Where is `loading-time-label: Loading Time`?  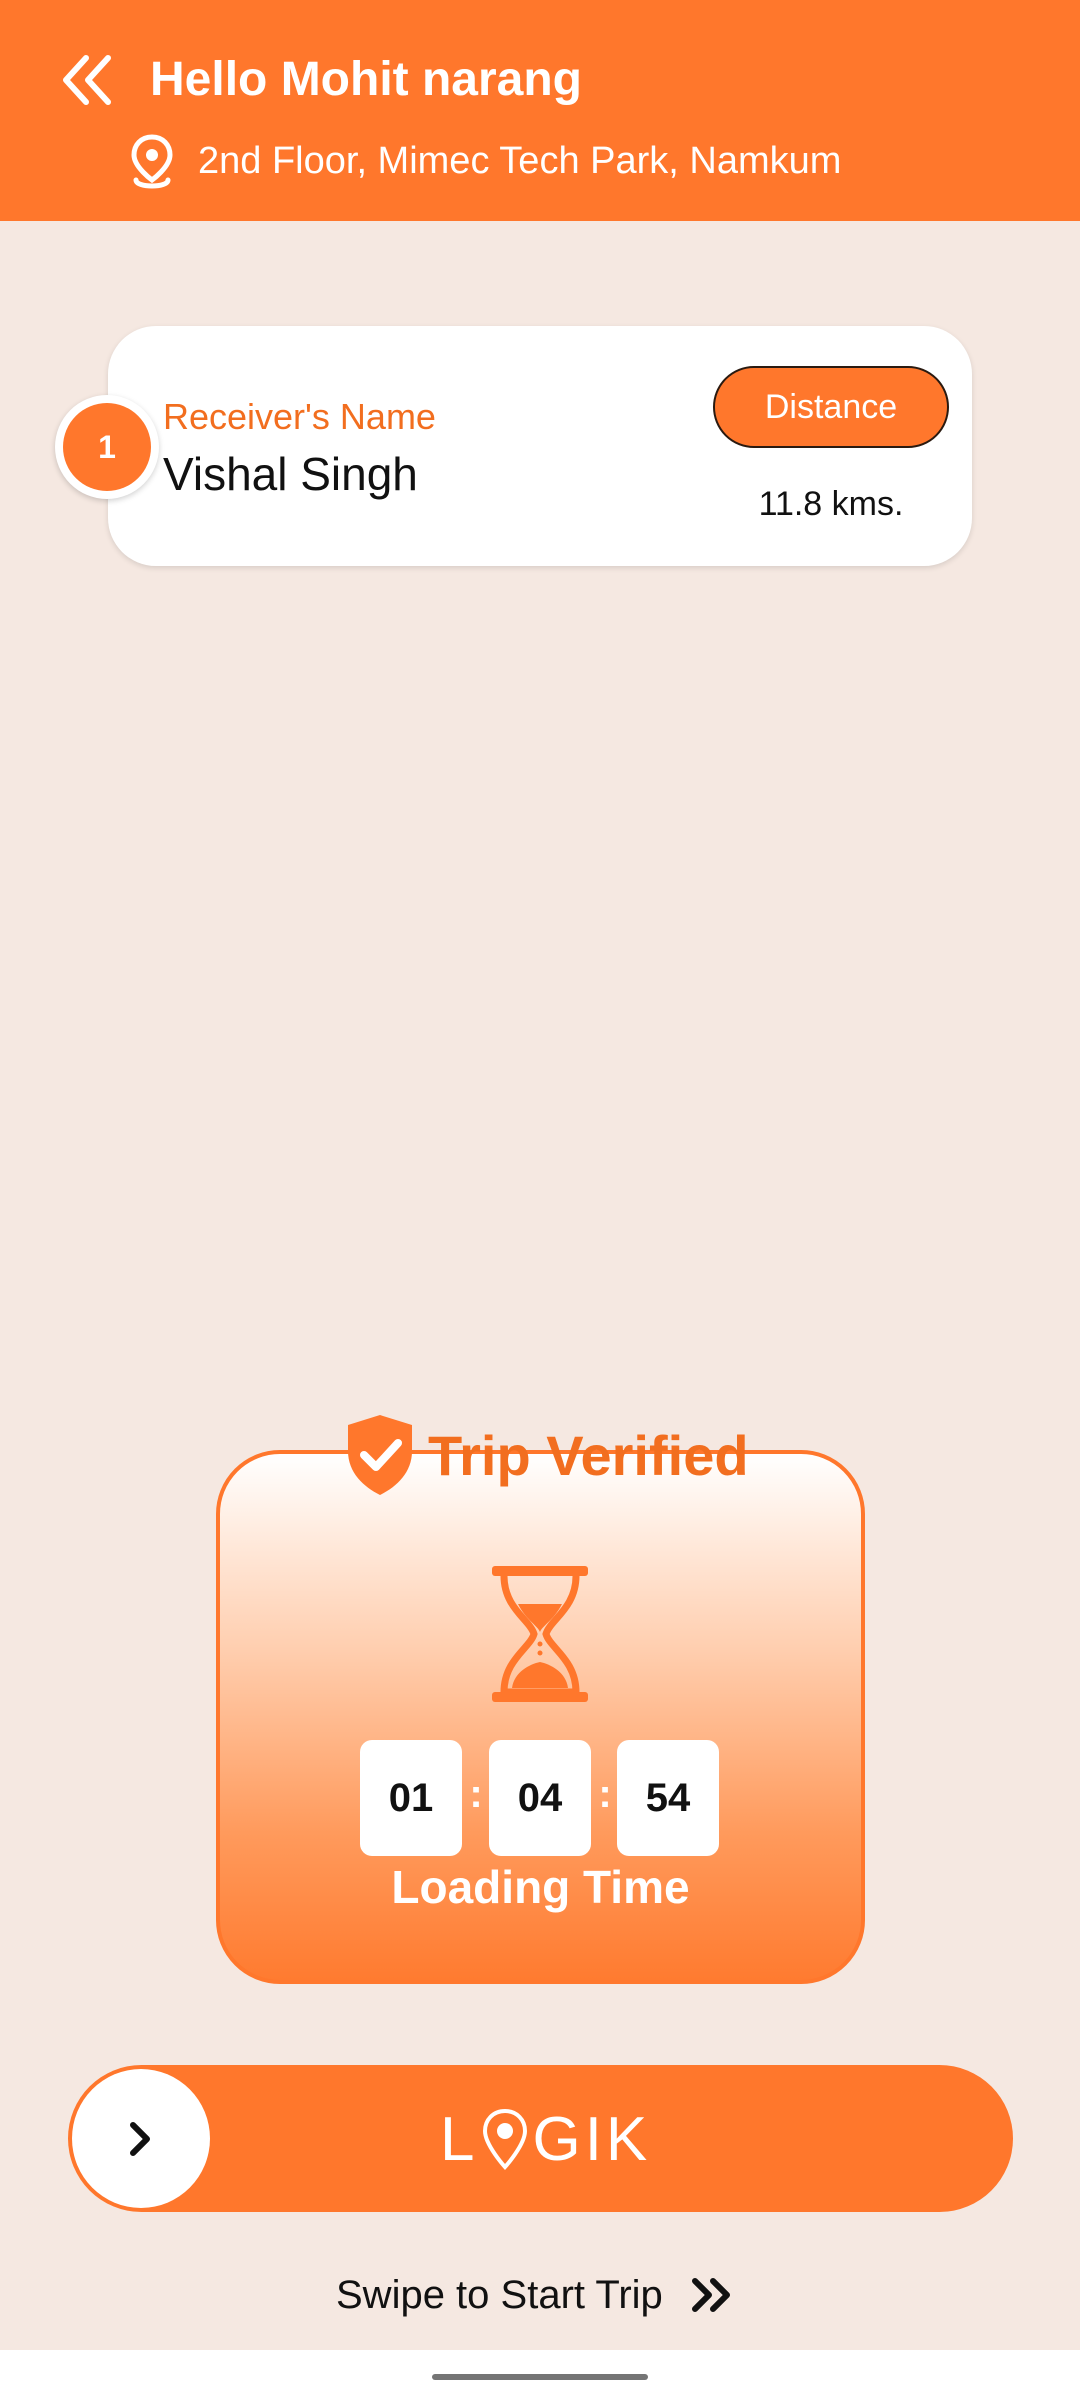
loading-time-label: Loading Time is located at coordinates (540, 1887).